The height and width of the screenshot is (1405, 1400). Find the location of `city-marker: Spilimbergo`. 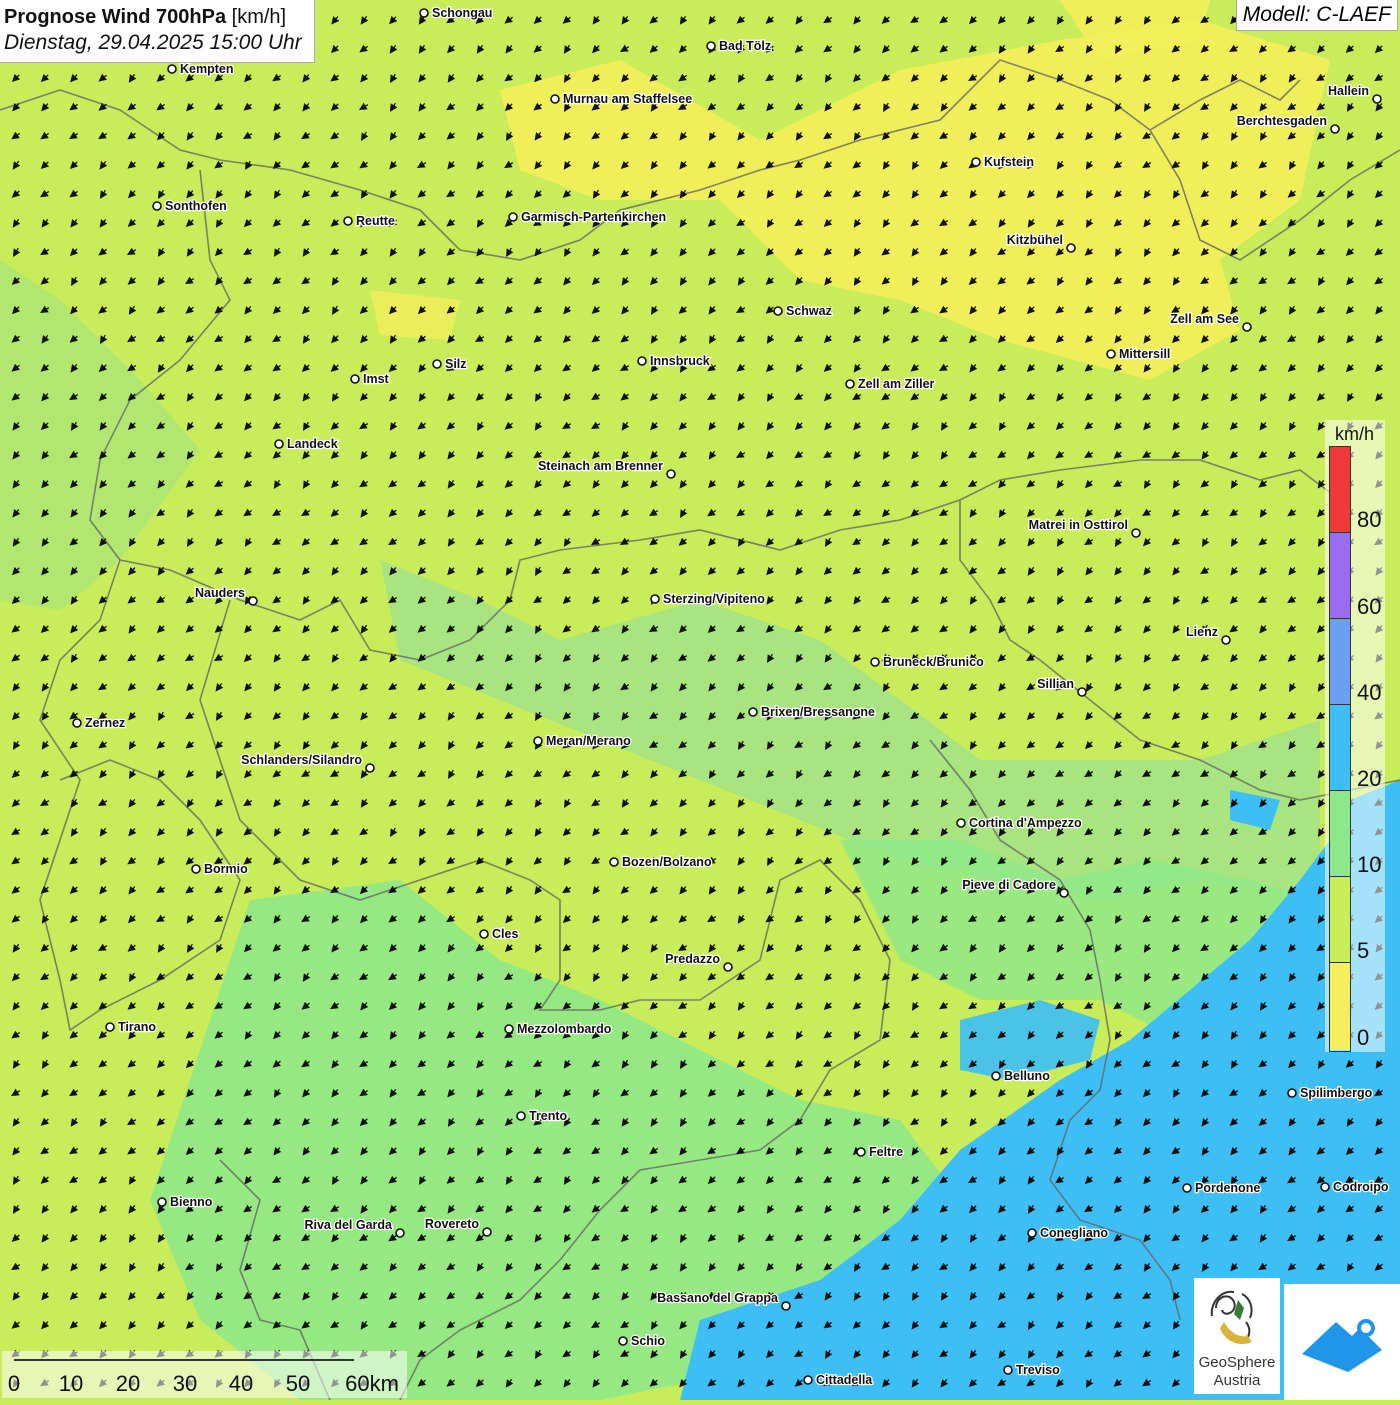

city-marker: Spilimbergo is located at coordinates (1330, 1093).